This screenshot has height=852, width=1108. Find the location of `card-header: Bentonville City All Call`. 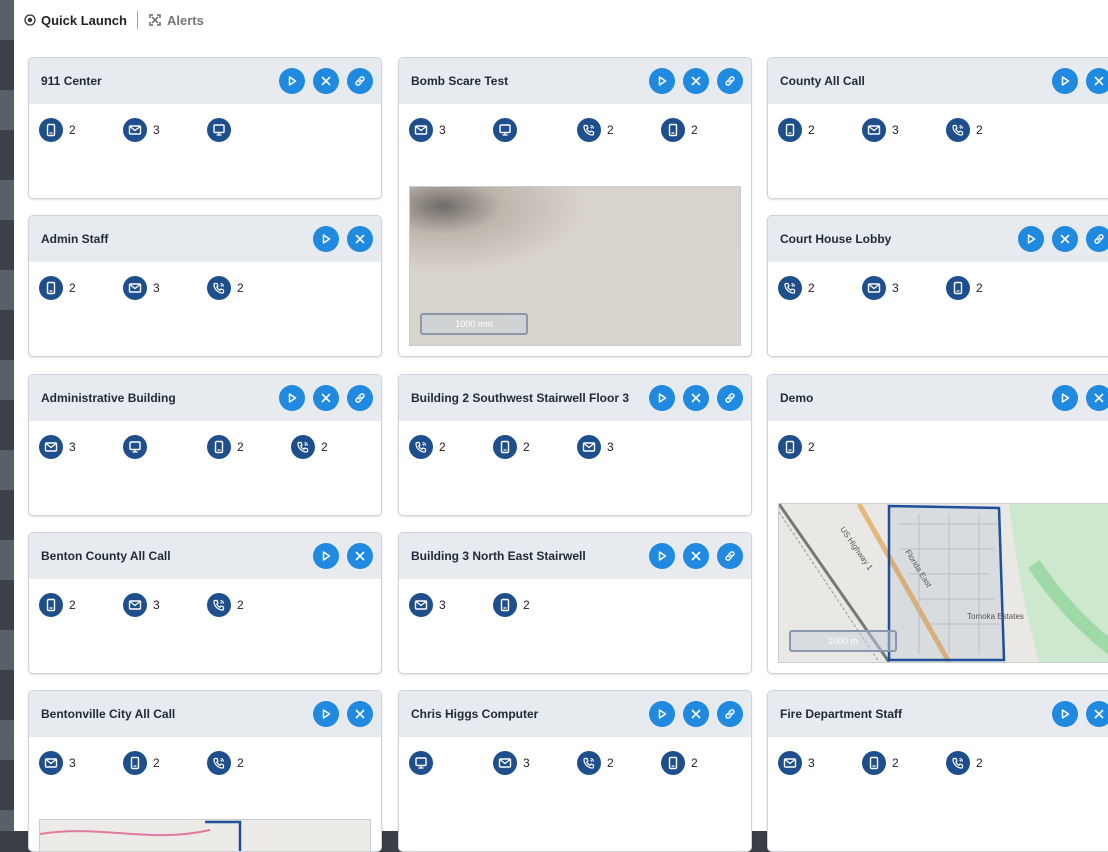

card-header: Bentonville City All Call is located at coordinates (205, 714).